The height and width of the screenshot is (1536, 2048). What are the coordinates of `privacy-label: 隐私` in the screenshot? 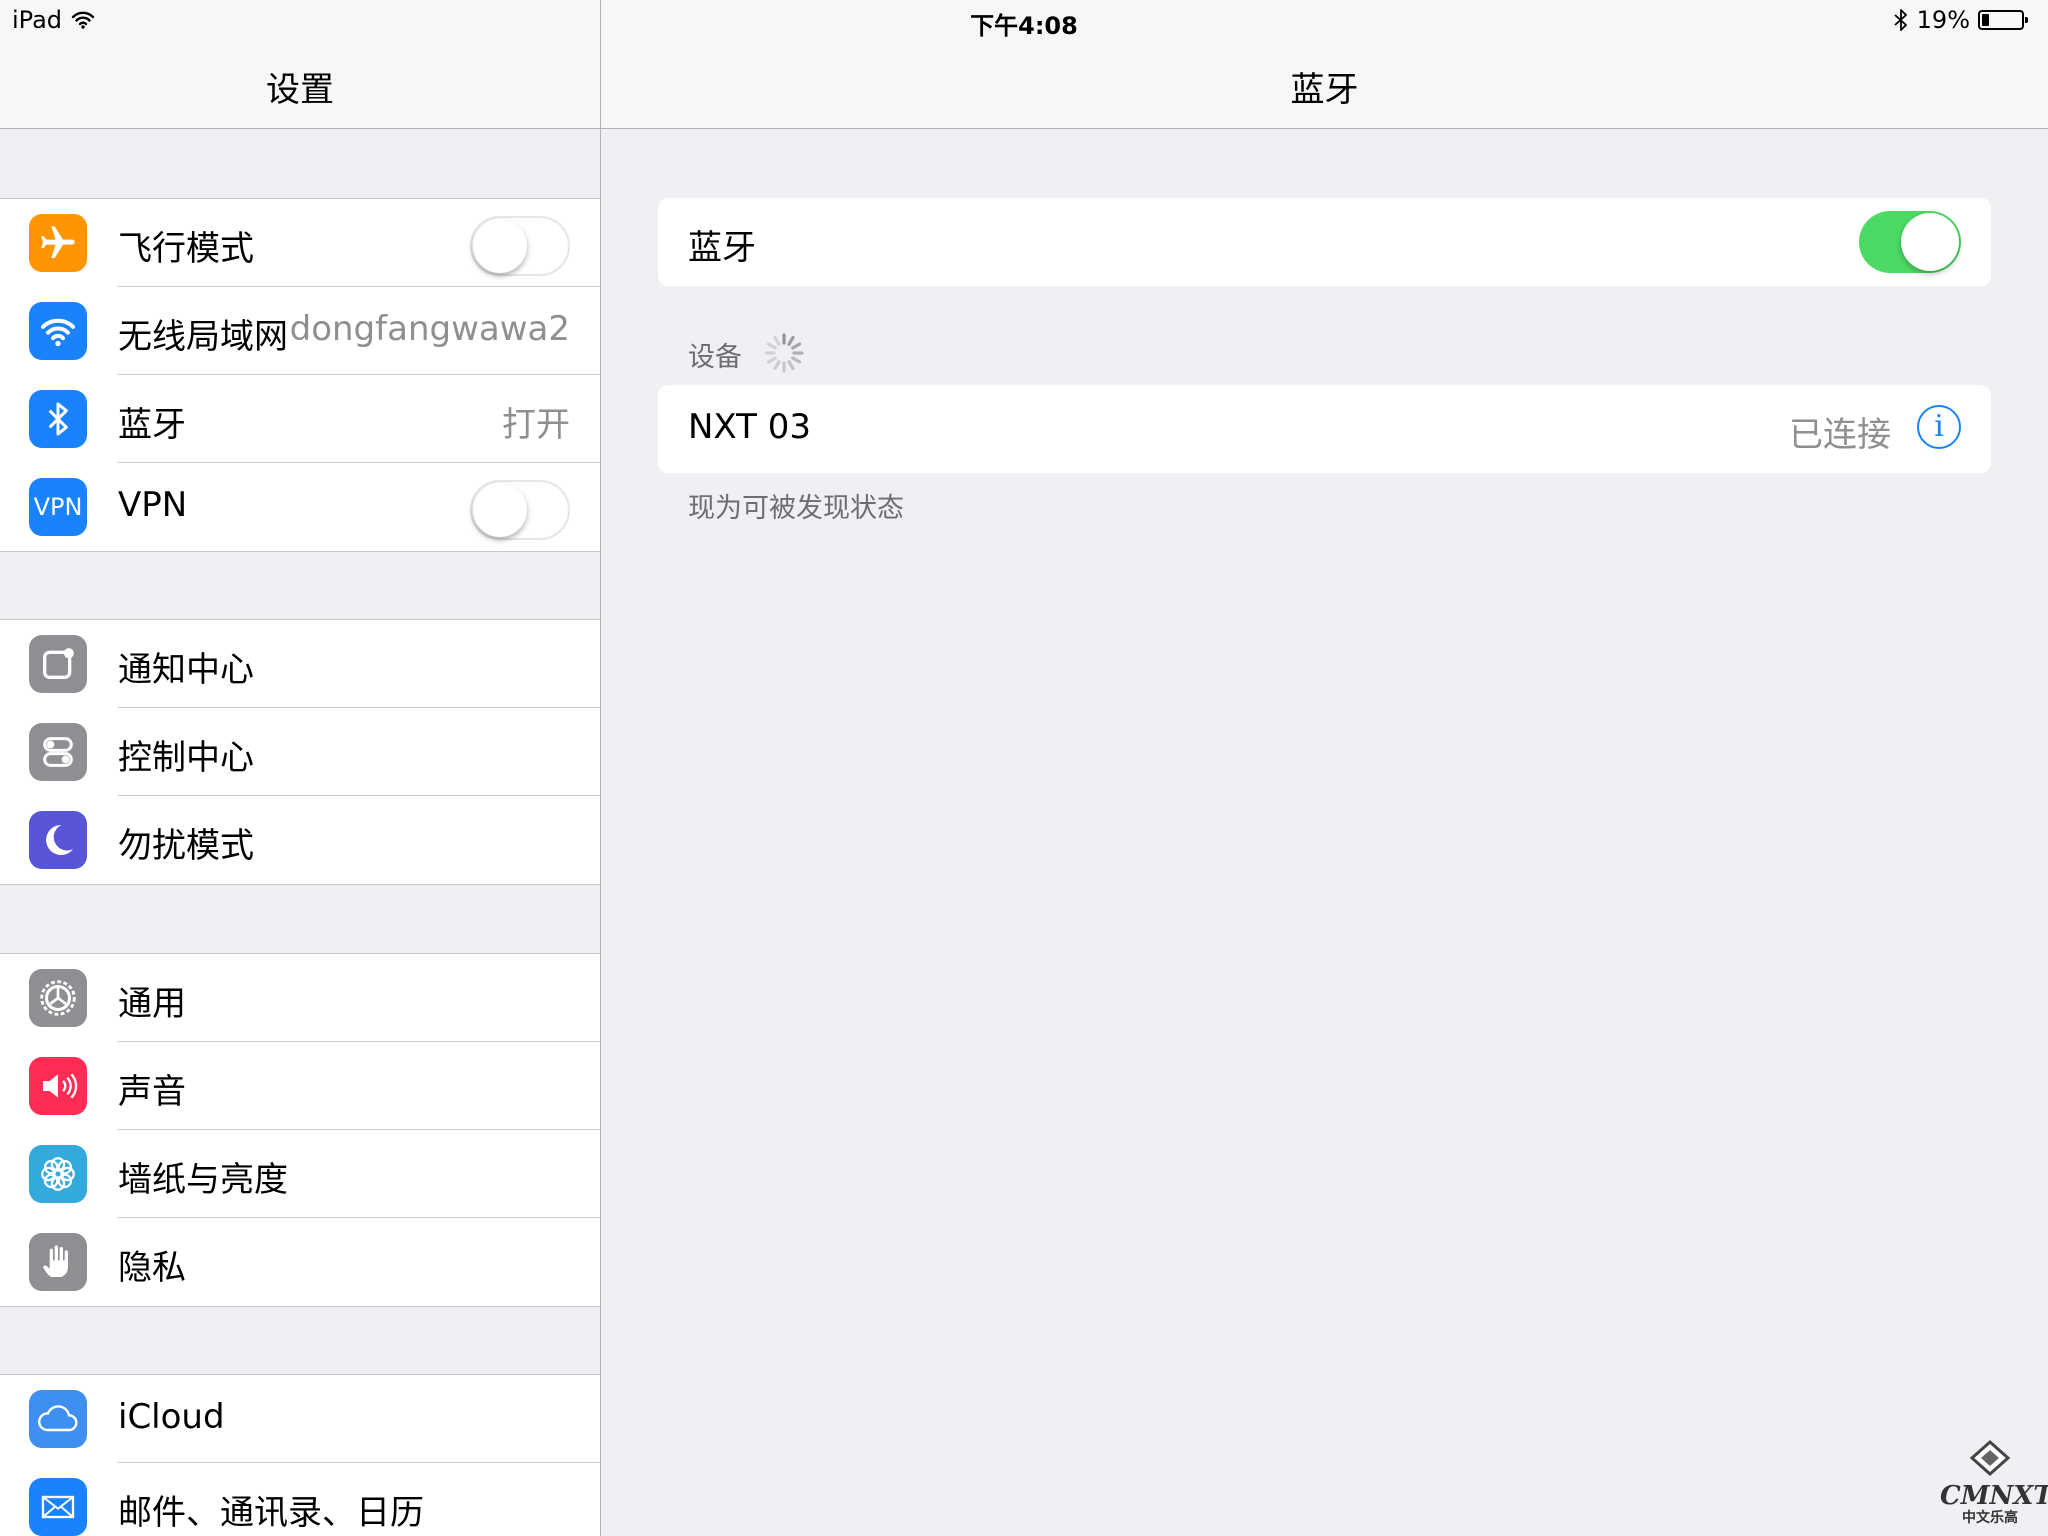 It's located at (152, 1268).